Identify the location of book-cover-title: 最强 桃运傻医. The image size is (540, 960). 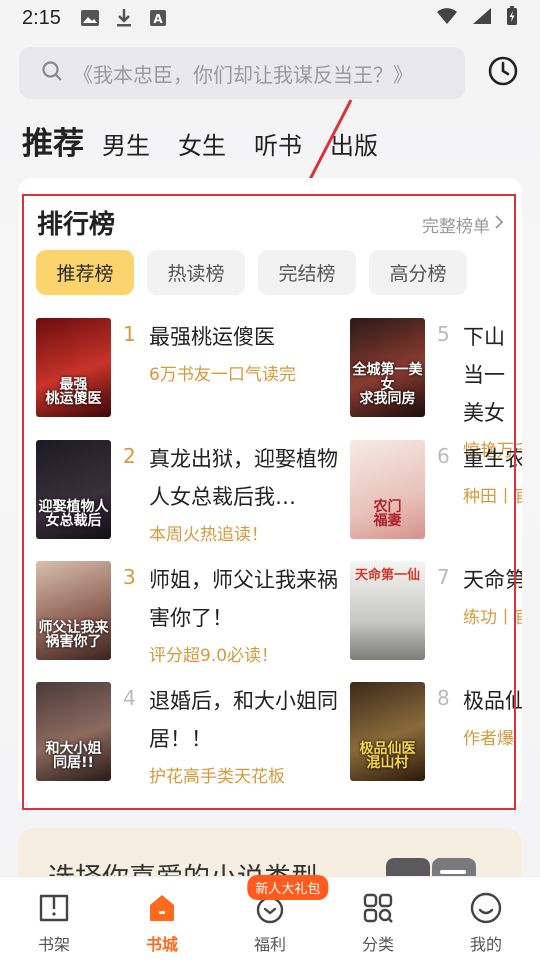
(73, 392).